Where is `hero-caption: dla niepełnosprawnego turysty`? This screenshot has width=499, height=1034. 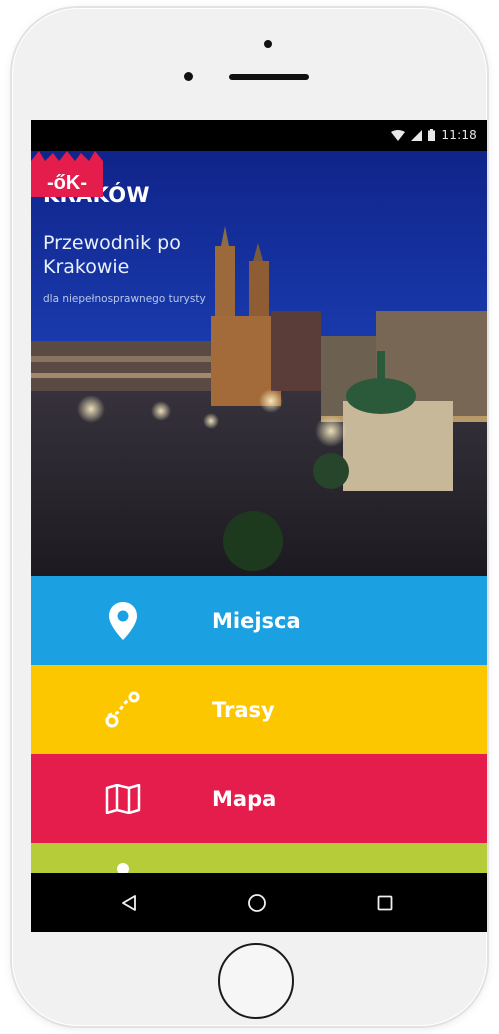 hero-caption: dla niepełnosprawnego turysty is located at coordinates (124, 299).